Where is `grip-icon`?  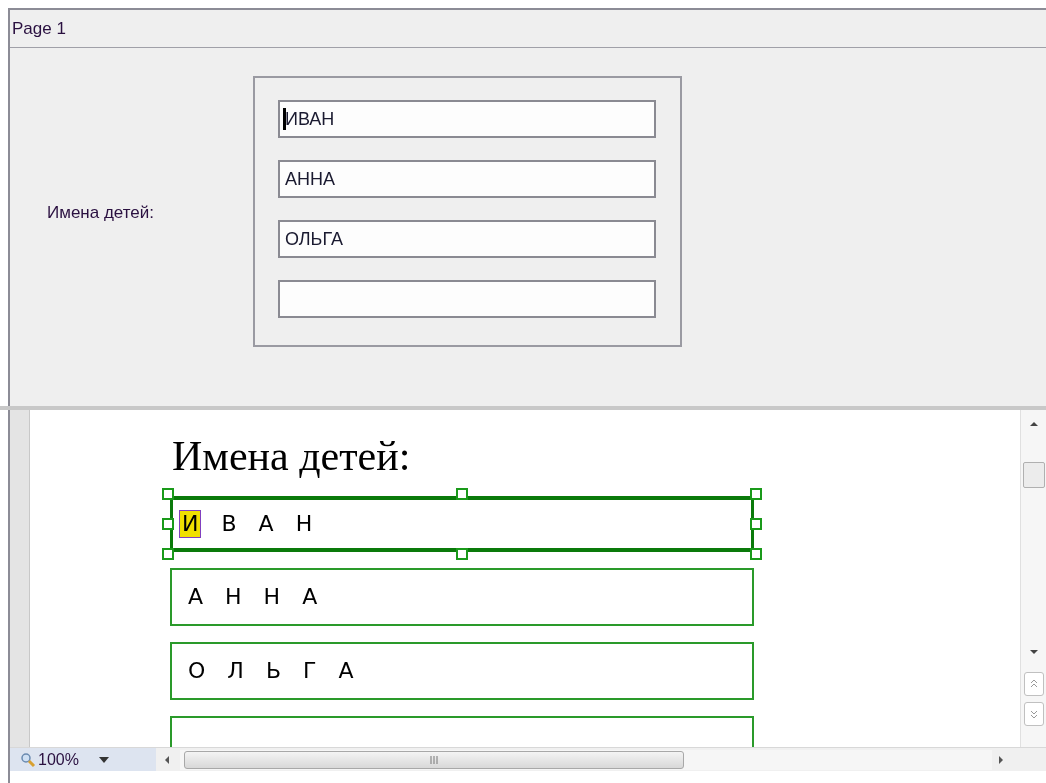
grip-icon is located at coordinates (434, 759).